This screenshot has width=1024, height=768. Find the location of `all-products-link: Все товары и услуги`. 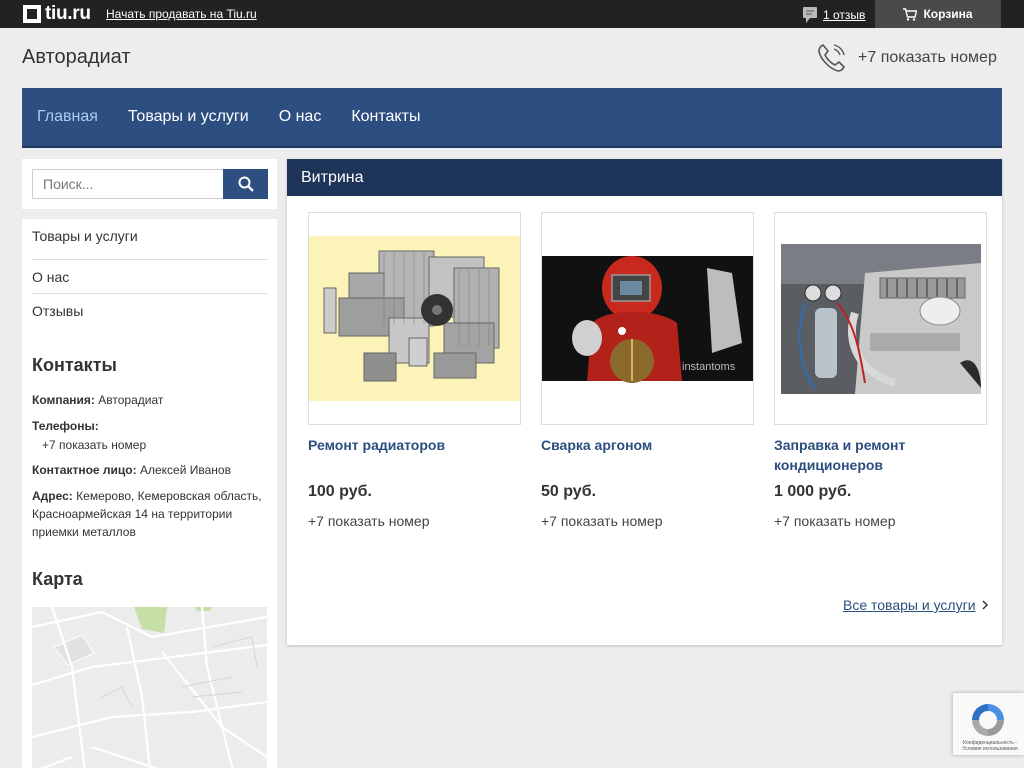

all-products-link: Все товары и услуги is located at coordinates (915, 605).